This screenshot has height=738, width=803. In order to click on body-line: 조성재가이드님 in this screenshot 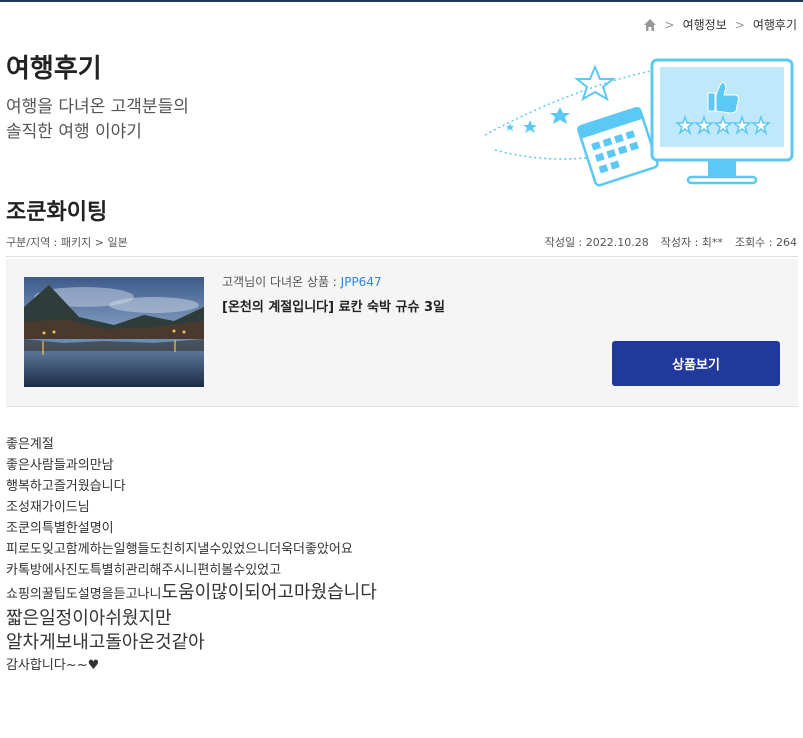, I will do `click(48, 507)`.